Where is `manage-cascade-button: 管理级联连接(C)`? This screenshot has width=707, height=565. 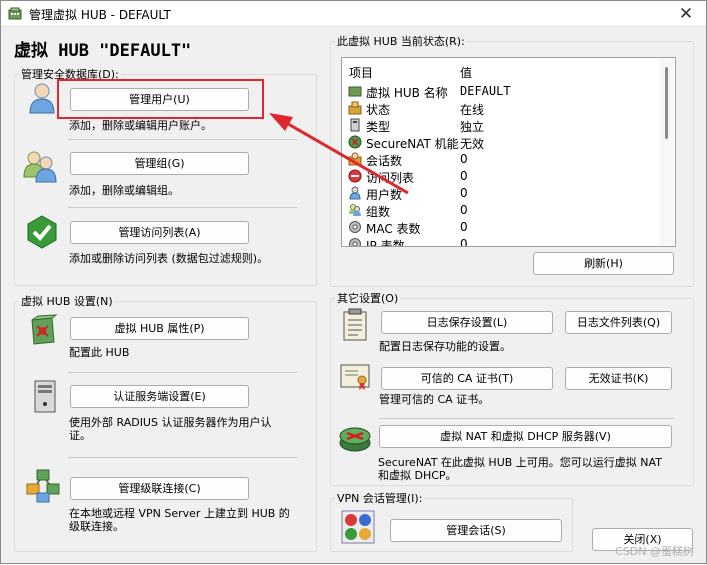 manage-cascade-button: 管理级联连接(C) is located at coordinates (159, 488).